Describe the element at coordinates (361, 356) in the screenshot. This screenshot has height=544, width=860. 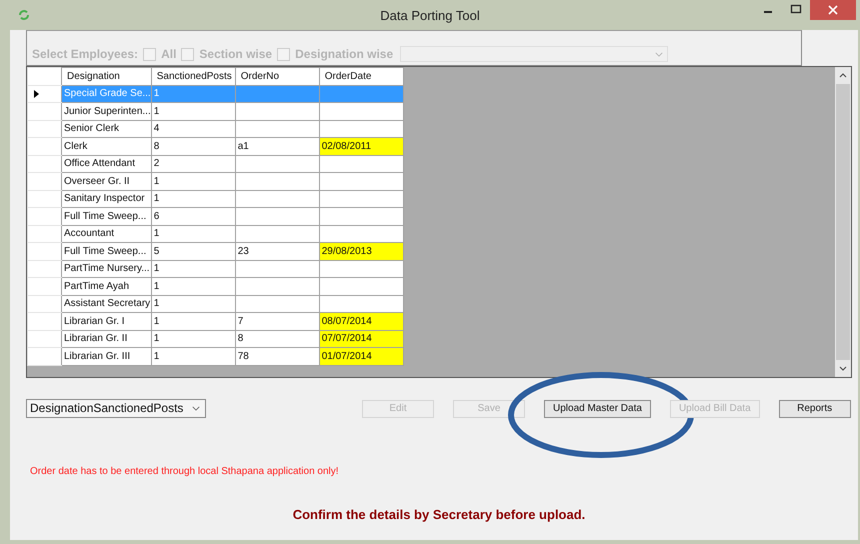
I see `table-cell: 01/07/2014` at that location.